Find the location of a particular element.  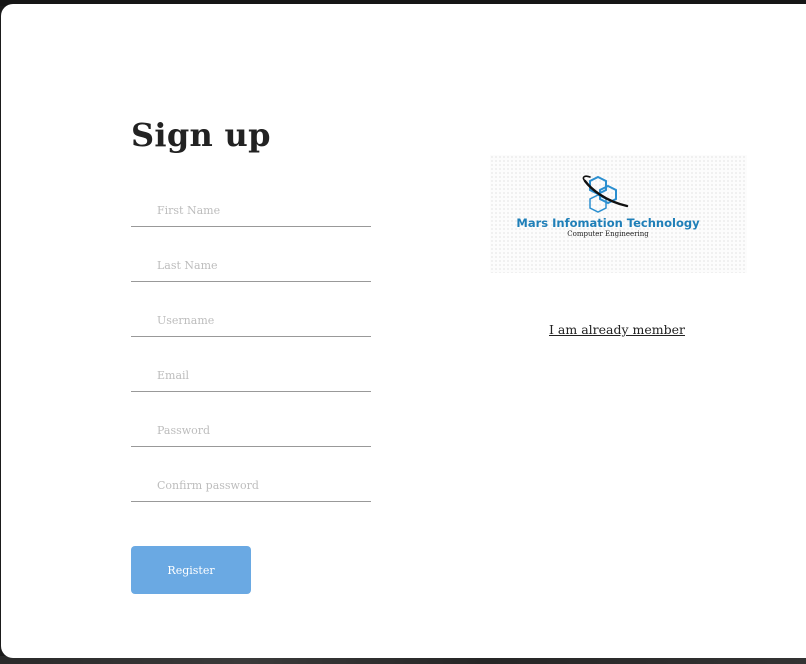

password-field is located at coordinates (251, 429).